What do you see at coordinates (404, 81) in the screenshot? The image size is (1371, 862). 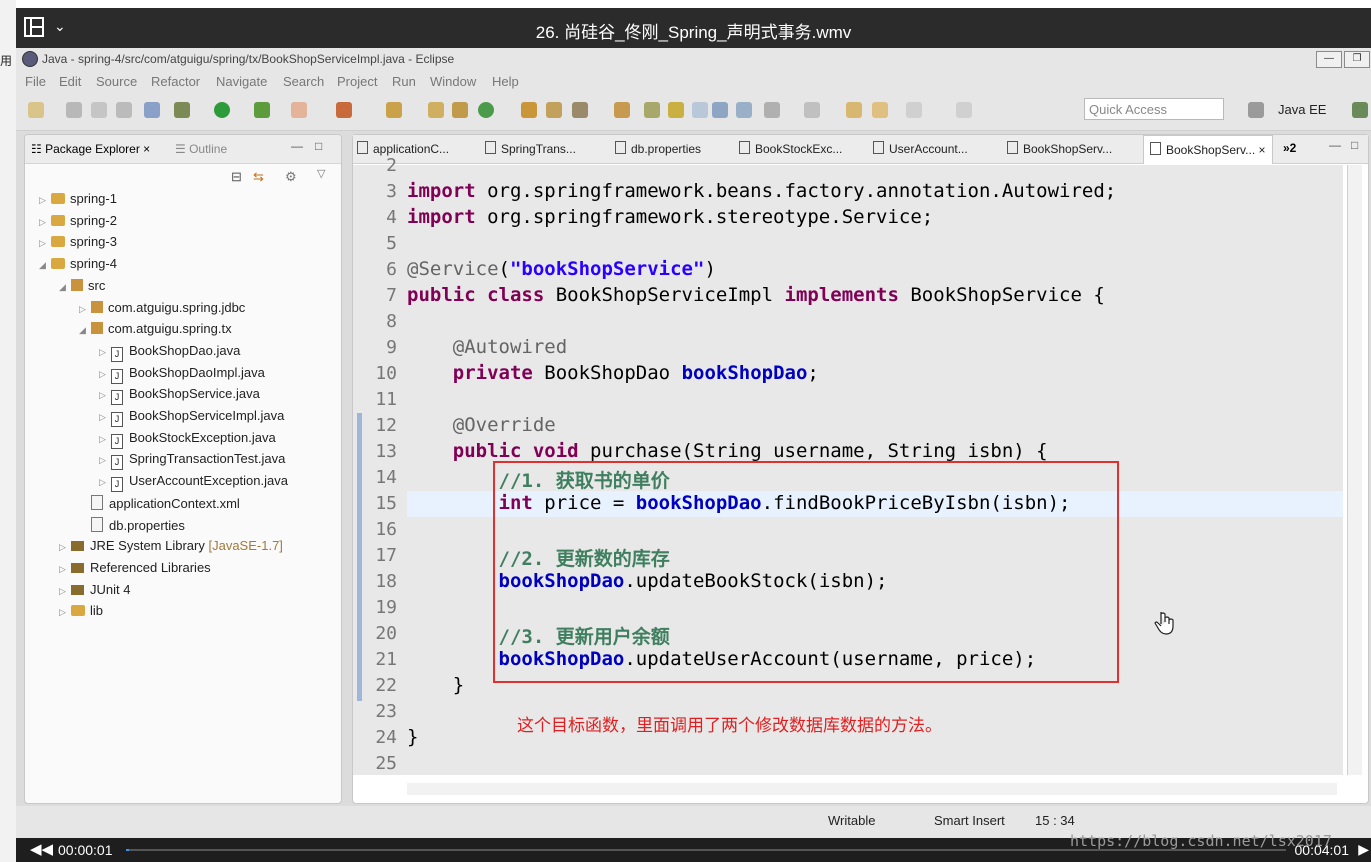 I see `menu-run: Run` at bounding box center [404, 81].